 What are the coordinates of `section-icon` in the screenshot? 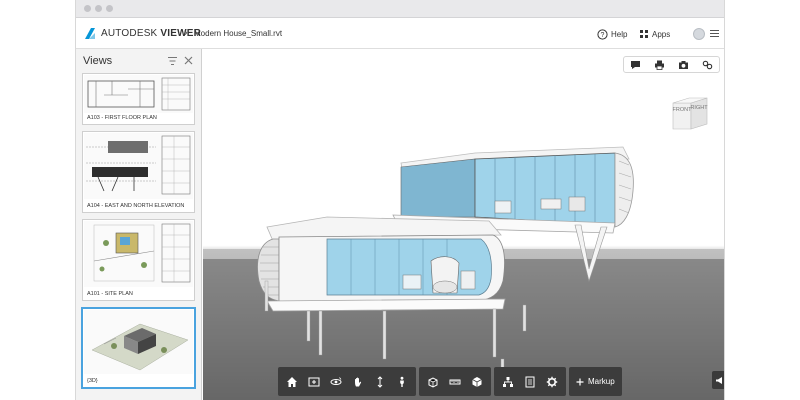 It's located at (433, 382).